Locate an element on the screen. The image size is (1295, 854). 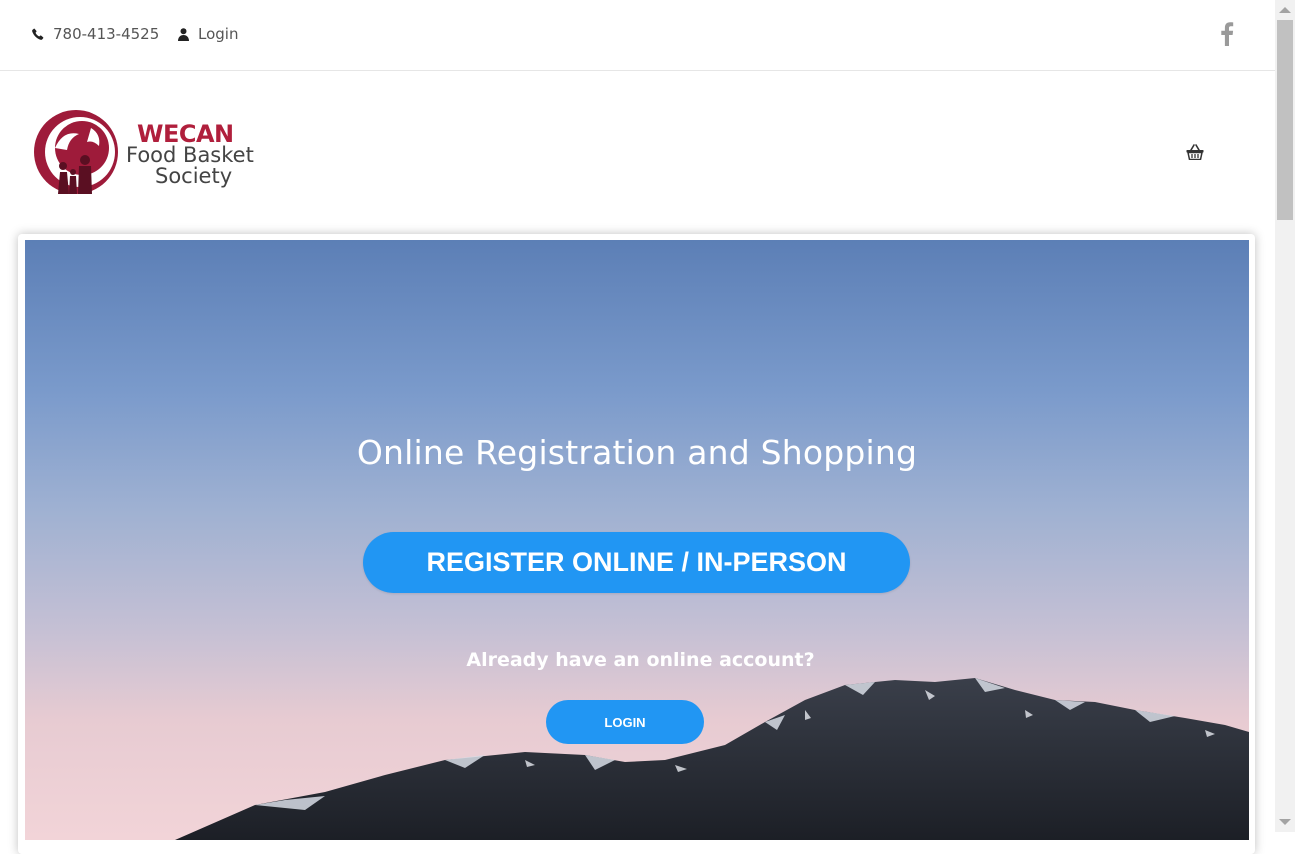
top-bar: 780-413-4525 Login is located at coordinates (637, 35).